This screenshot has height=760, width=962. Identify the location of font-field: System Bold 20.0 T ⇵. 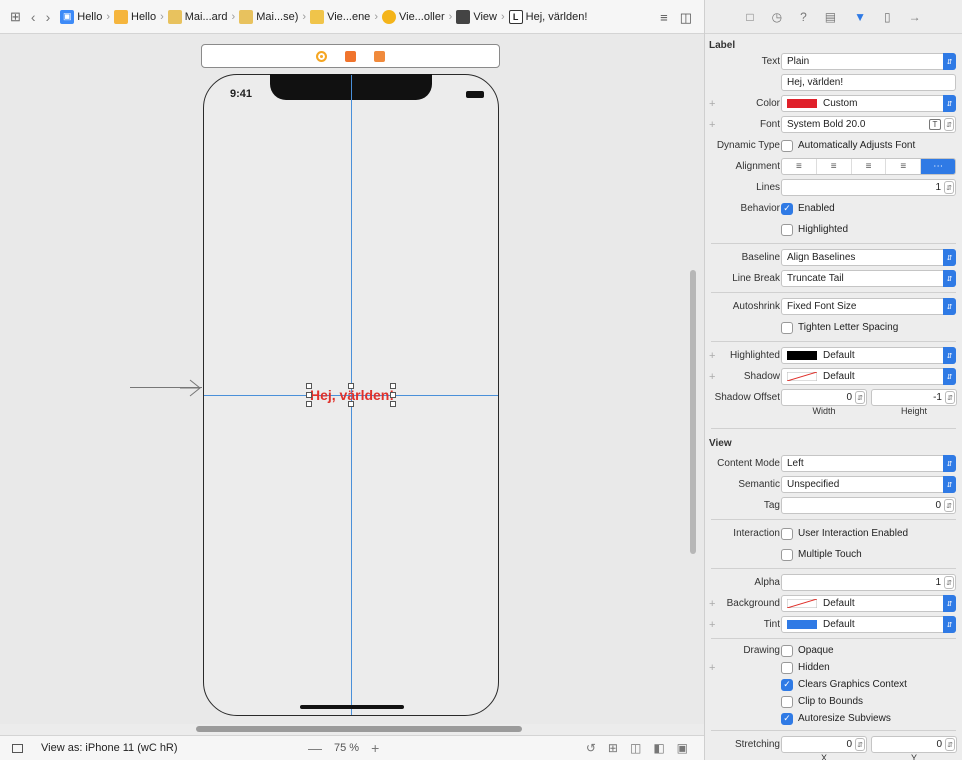
(868, 124).